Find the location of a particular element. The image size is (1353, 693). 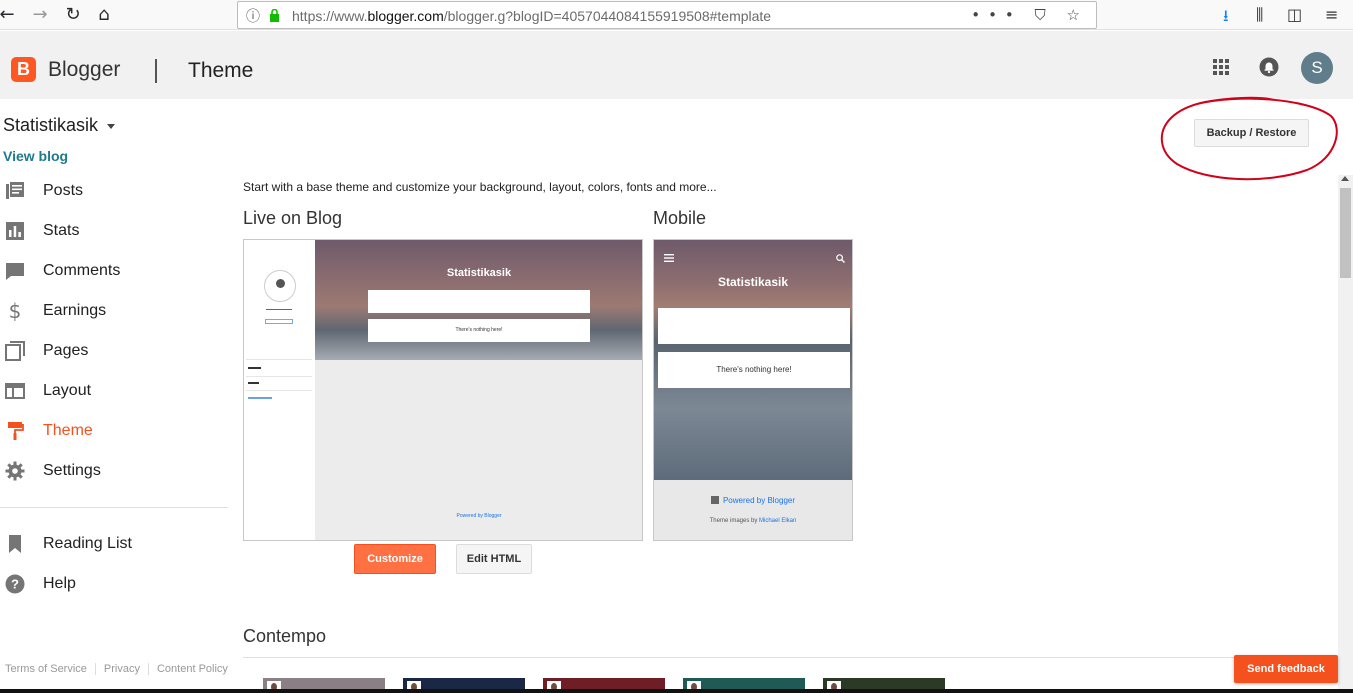

home-icon: ⌂ is located at coordinates (104, 15).